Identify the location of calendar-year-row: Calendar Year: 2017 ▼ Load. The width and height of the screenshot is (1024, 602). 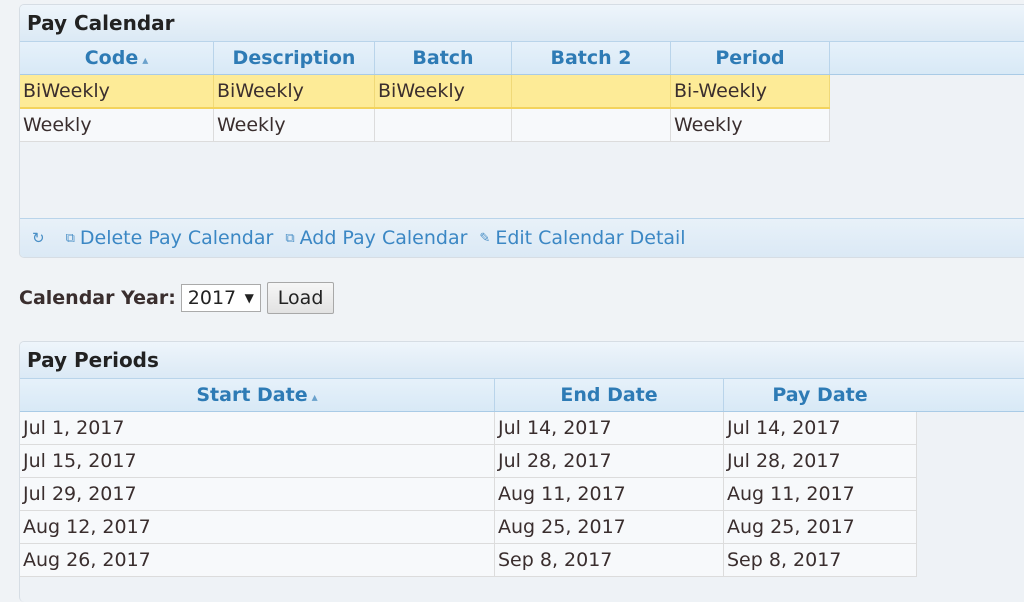
(177, 298).